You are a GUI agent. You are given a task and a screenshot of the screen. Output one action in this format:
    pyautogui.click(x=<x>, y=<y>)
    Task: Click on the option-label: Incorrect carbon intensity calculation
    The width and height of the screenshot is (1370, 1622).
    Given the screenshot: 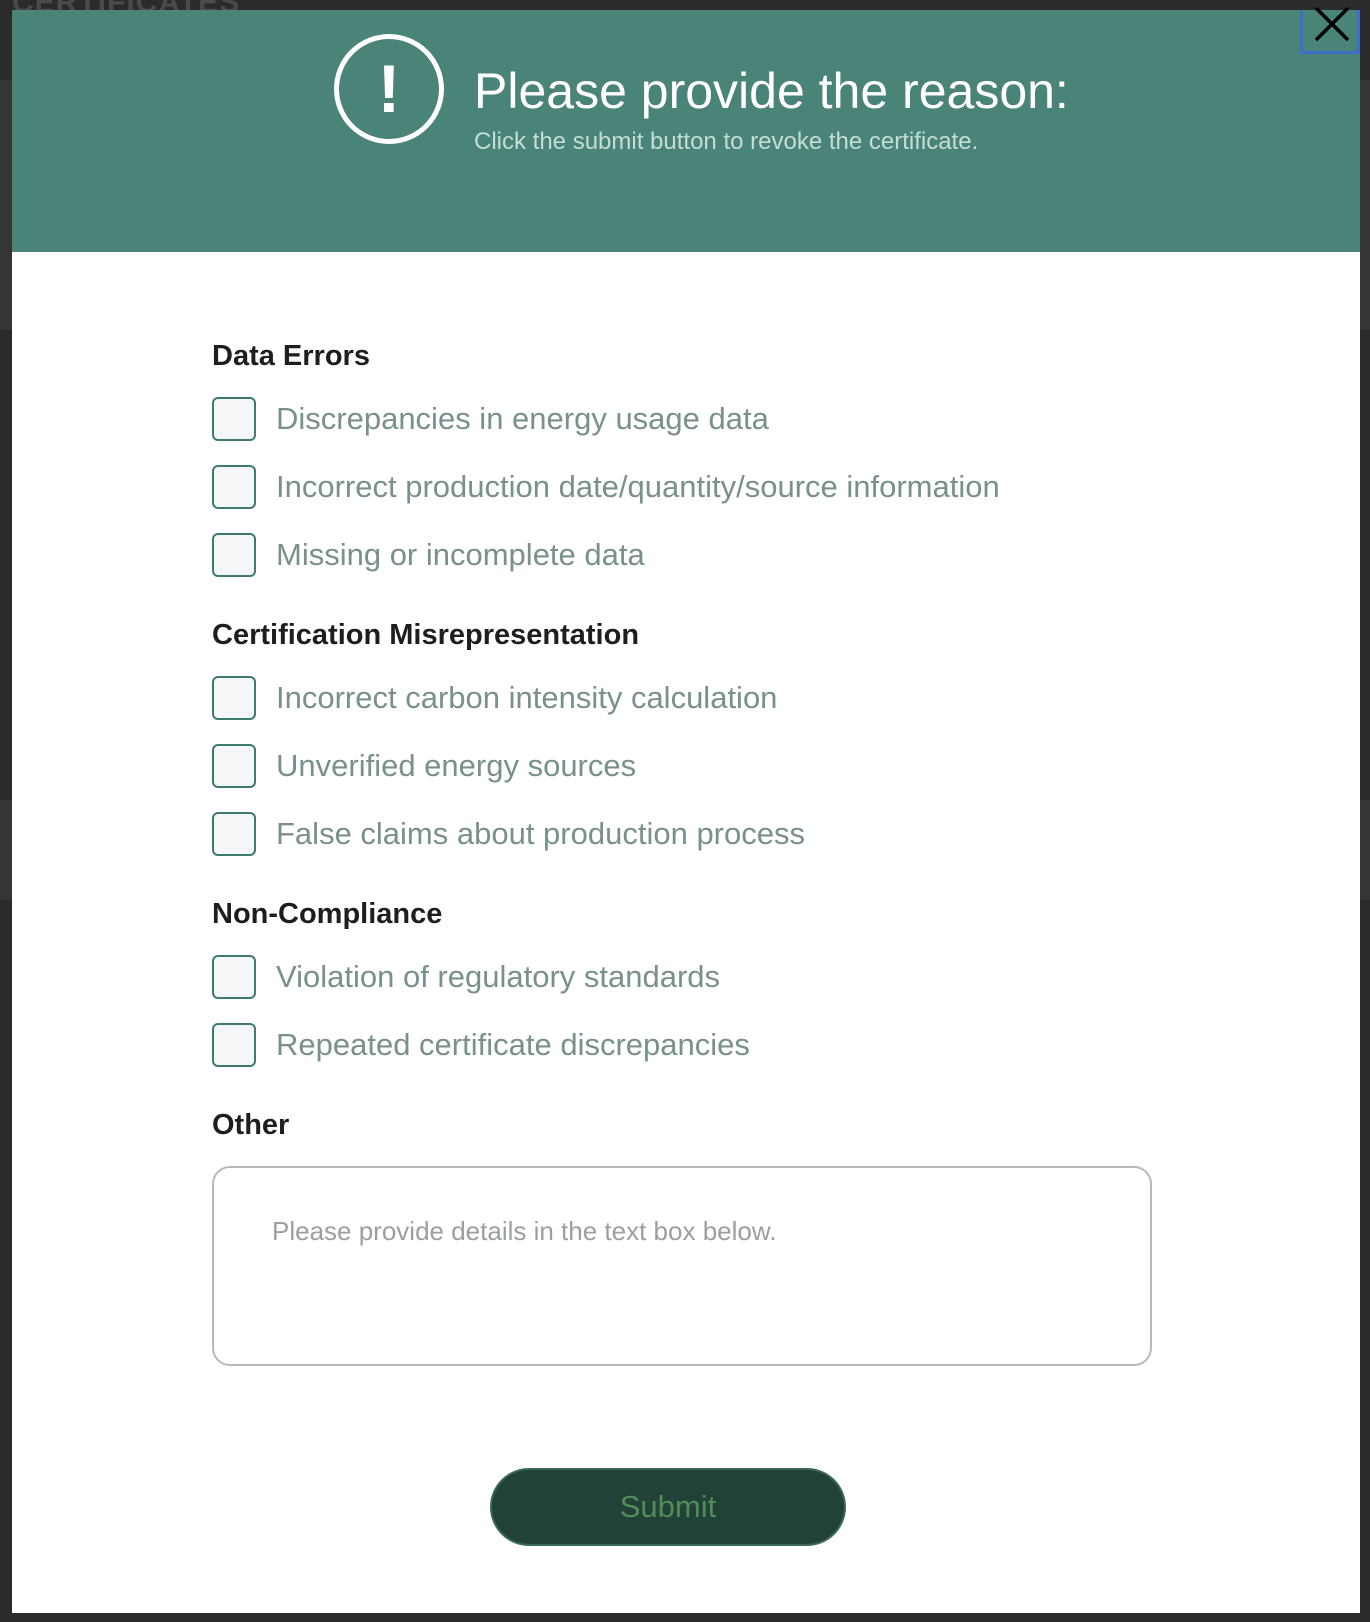 What is the action you would take?
    pyautogui.click(x=527, y=697)
    